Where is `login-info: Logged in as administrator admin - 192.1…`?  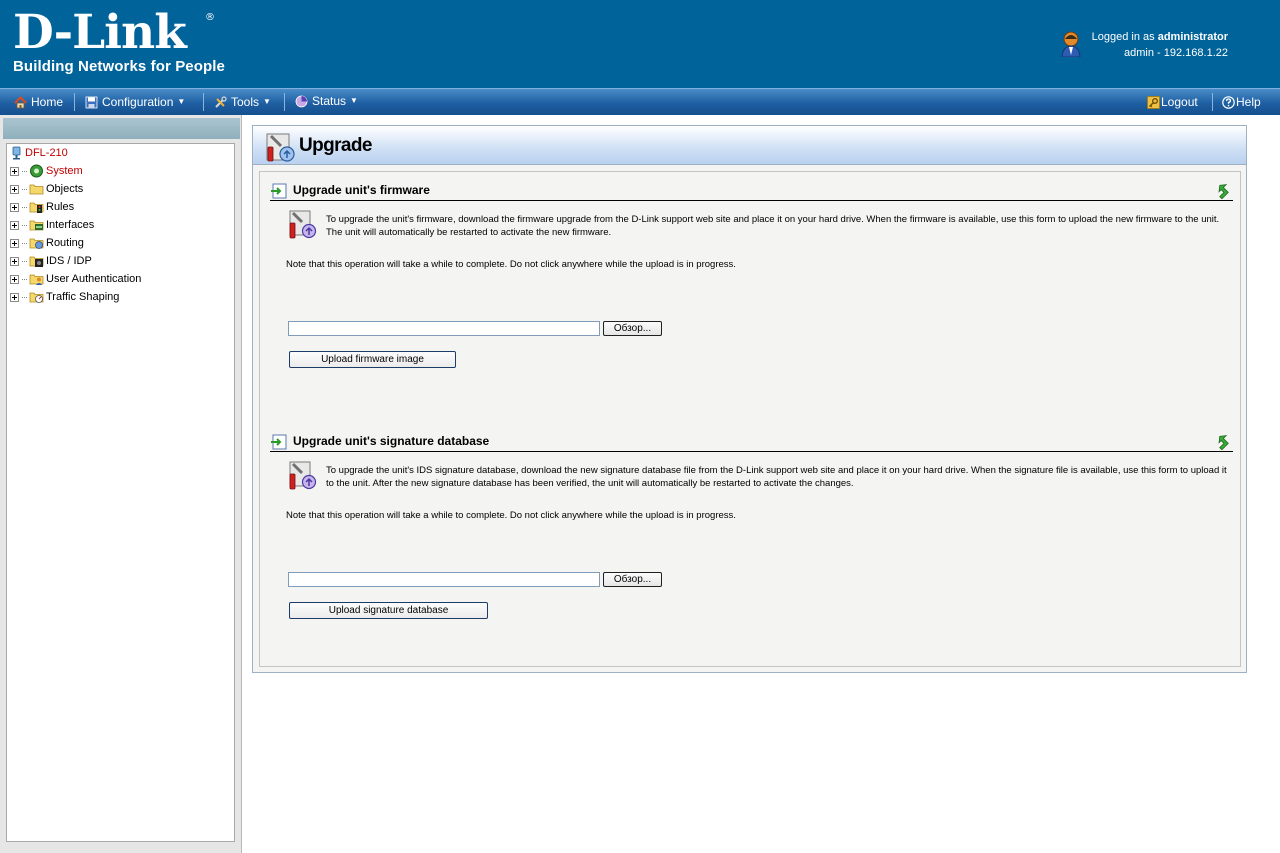 login-info: Logged in as administrator admin - 192.1… is located at coordinates (1160, 45).